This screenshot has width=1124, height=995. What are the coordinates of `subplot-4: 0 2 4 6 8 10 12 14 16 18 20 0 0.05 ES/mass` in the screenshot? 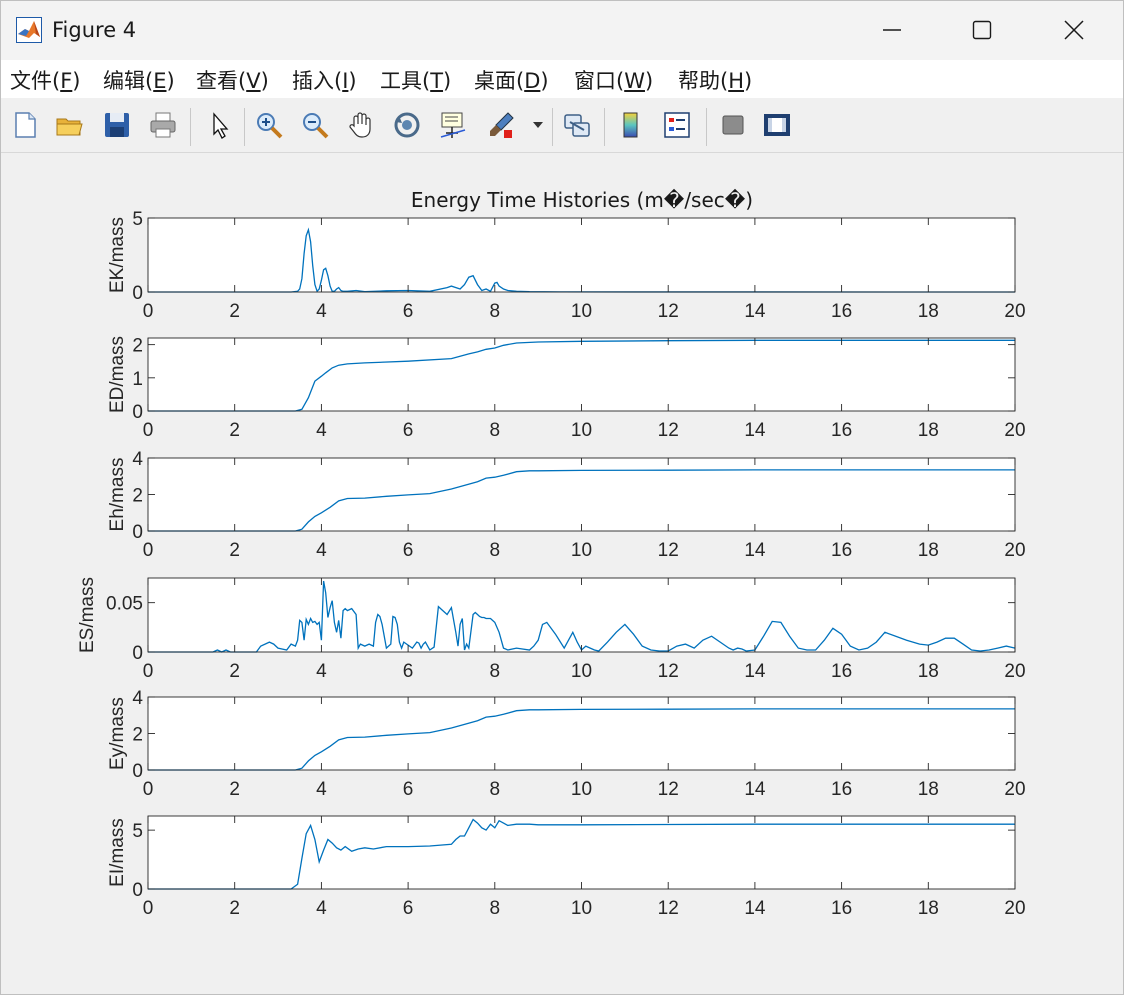 It's located at (551, 629).